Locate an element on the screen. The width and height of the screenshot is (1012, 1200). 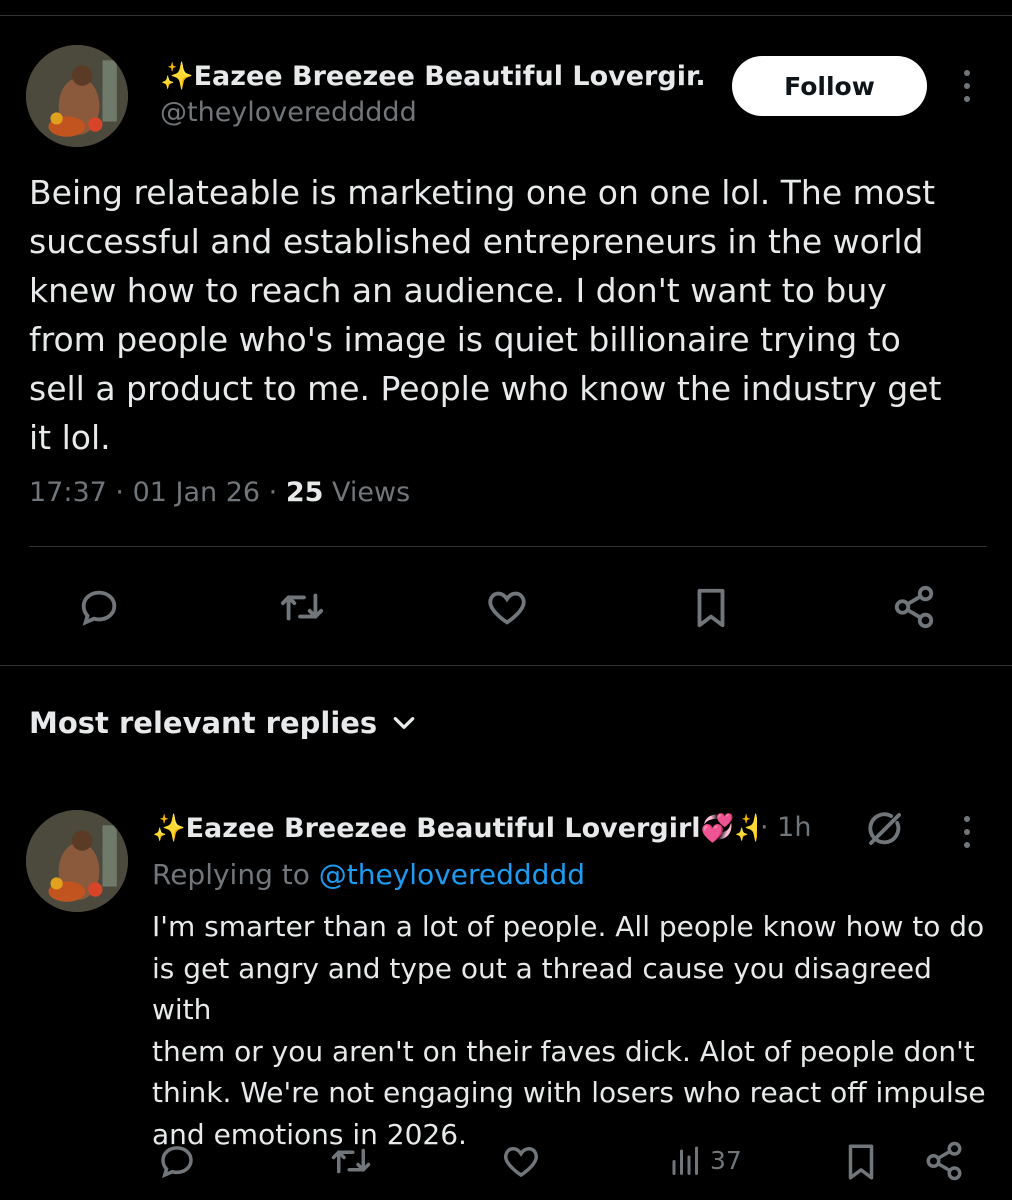
post-time: 17:37 is located at coordinates (68, 492).